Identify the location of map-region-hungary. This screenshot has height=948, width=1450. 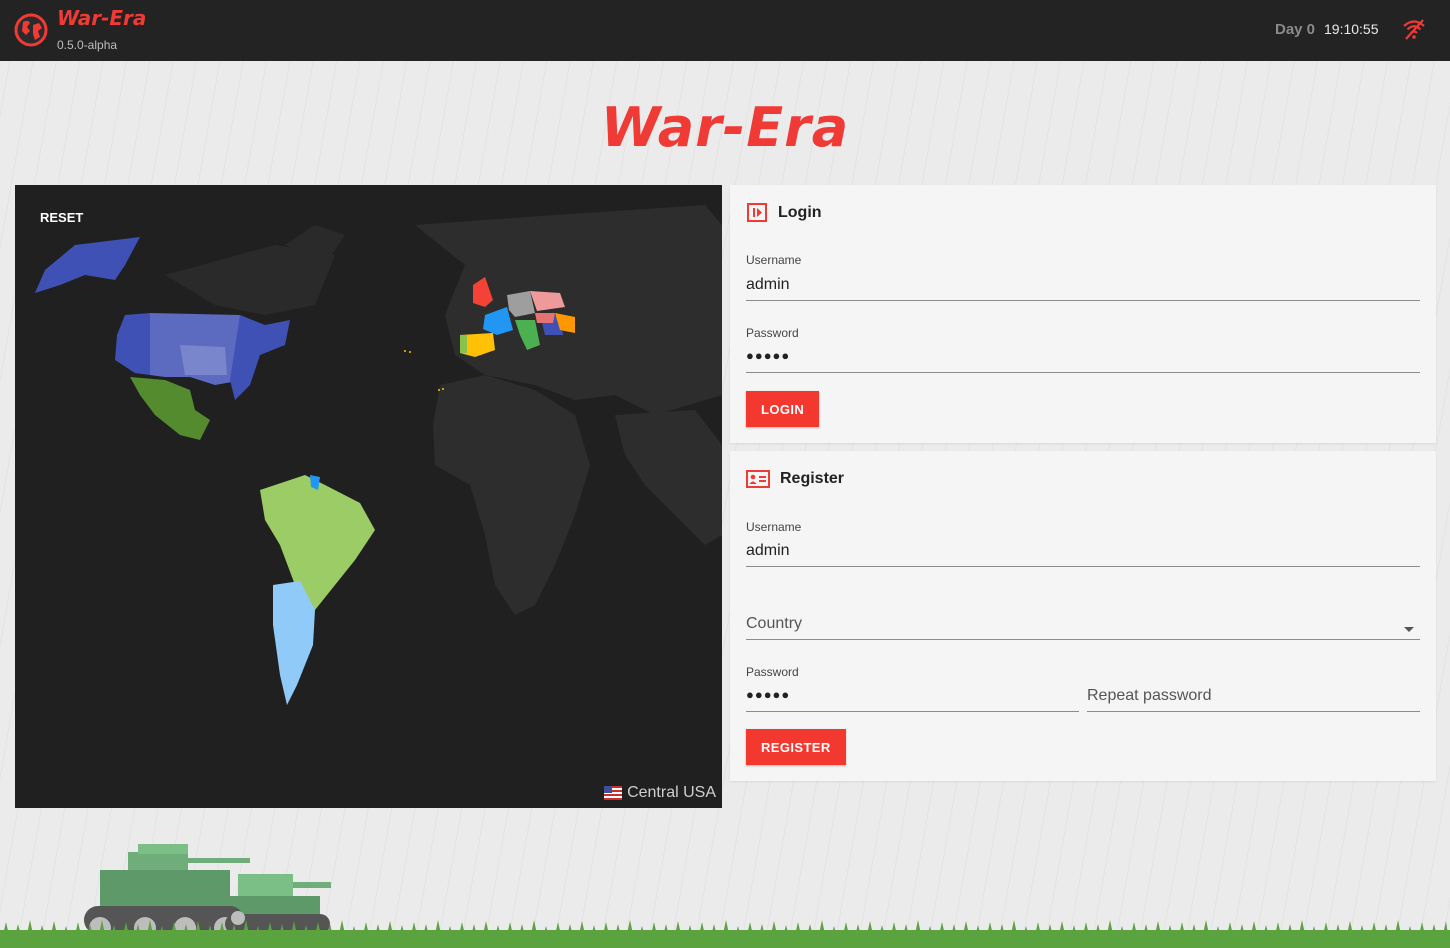
(545, 318).